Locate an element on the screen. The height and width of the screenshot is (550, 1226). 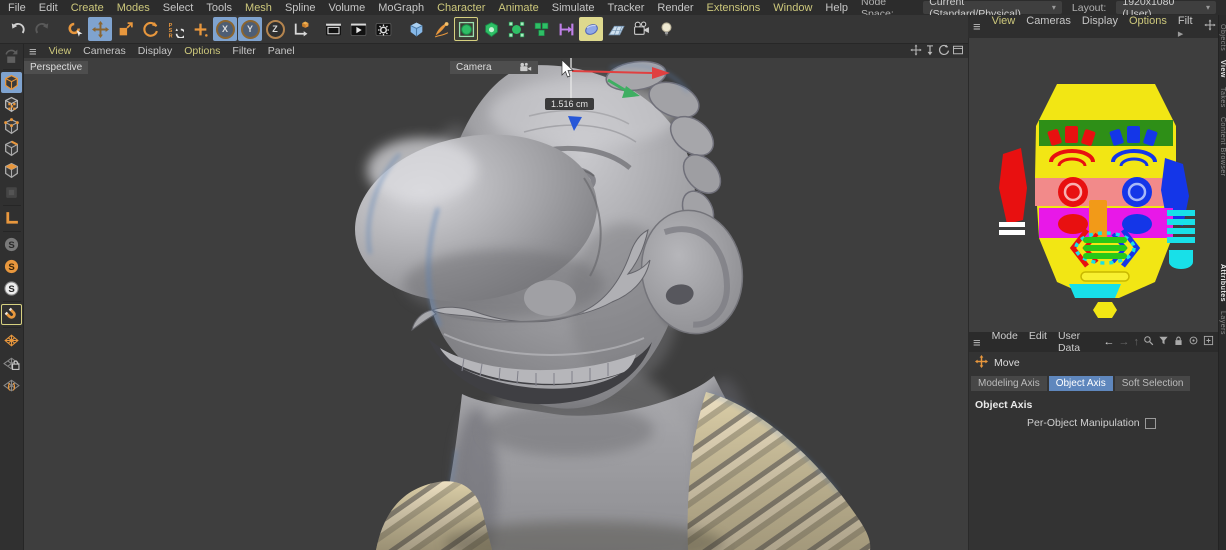
side-tab-attributes: Attributes is located at coordinates (1222, 283).